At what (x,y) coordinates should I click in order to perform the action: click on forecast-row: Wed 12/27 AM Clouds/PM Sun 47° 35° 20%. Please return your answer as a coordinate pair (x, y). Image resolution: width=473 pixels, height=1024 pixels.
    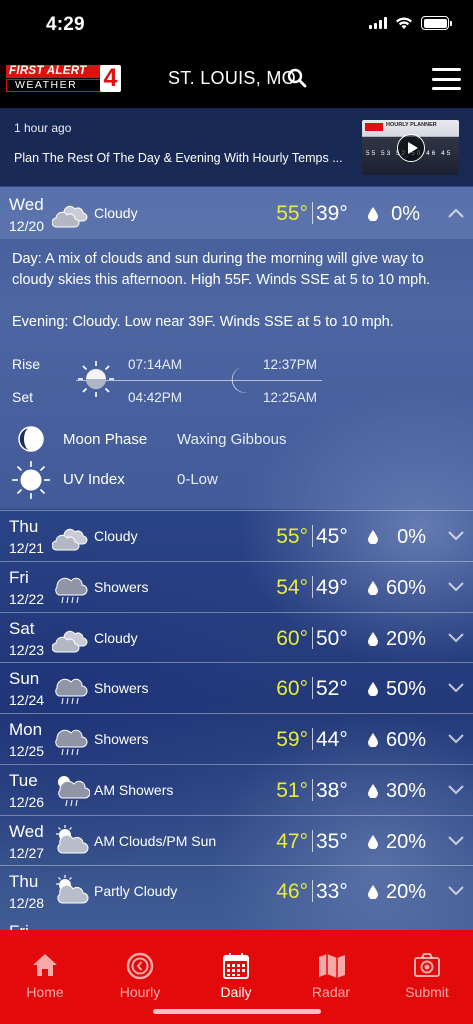
    Looking at the image, I should click on (236, 839).